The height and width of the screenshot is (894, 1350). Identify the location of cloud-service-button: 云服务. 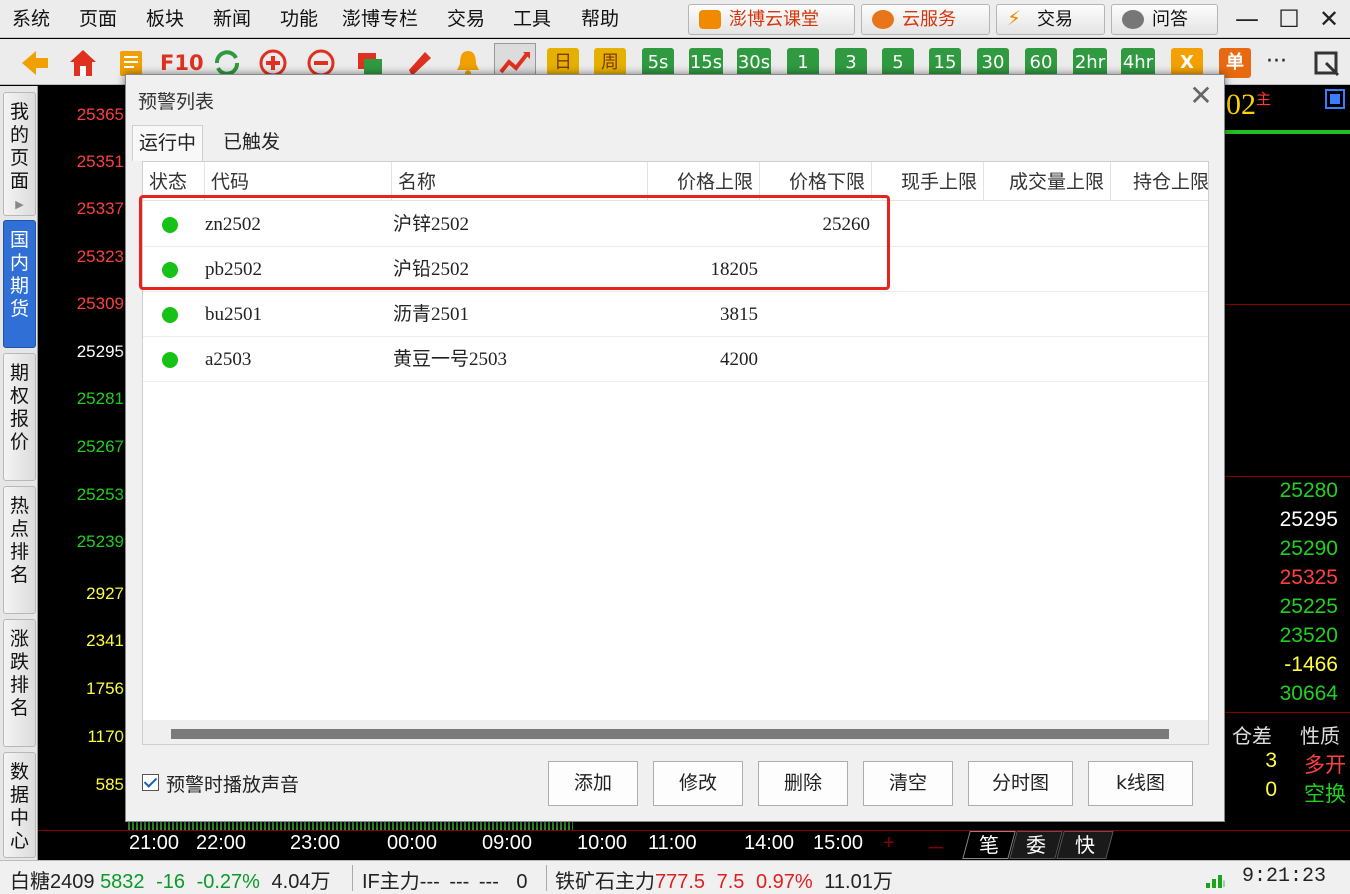
(925, 19).